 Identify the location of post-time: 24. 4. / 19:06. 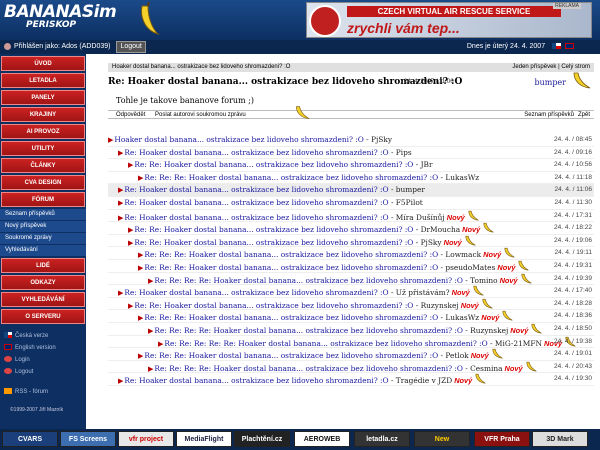
(573, 240).